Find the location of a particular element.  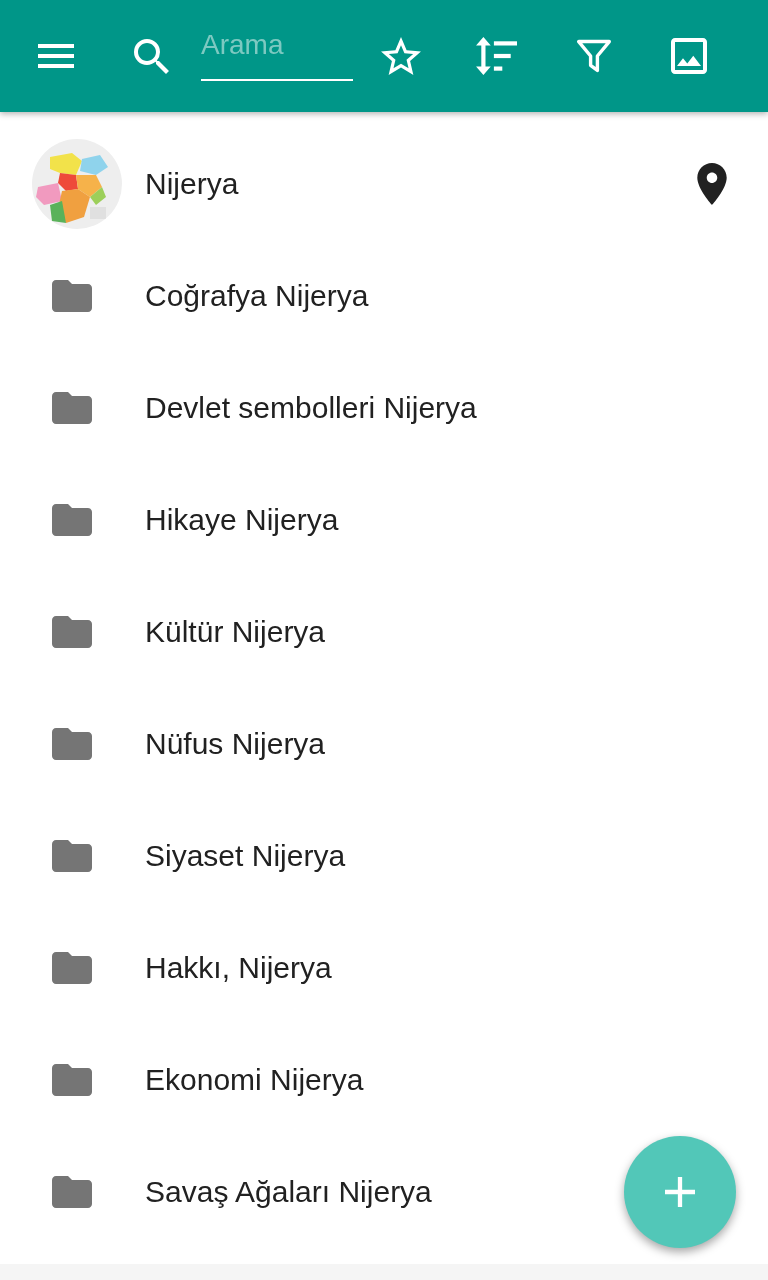

image-icon is located at coordinates (689, 56).